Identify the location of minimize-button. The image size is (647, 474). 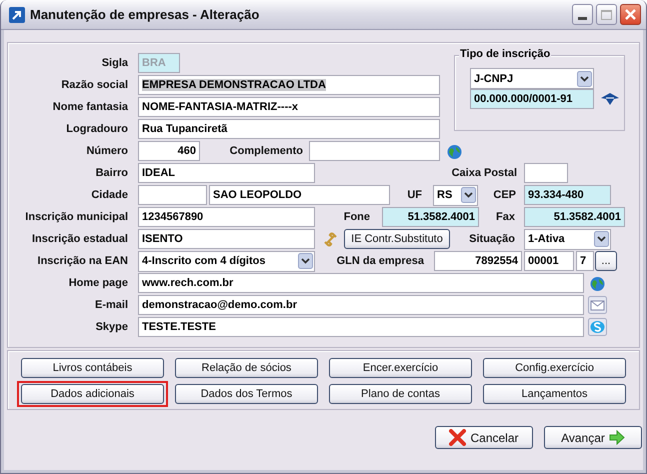
(582, 14).